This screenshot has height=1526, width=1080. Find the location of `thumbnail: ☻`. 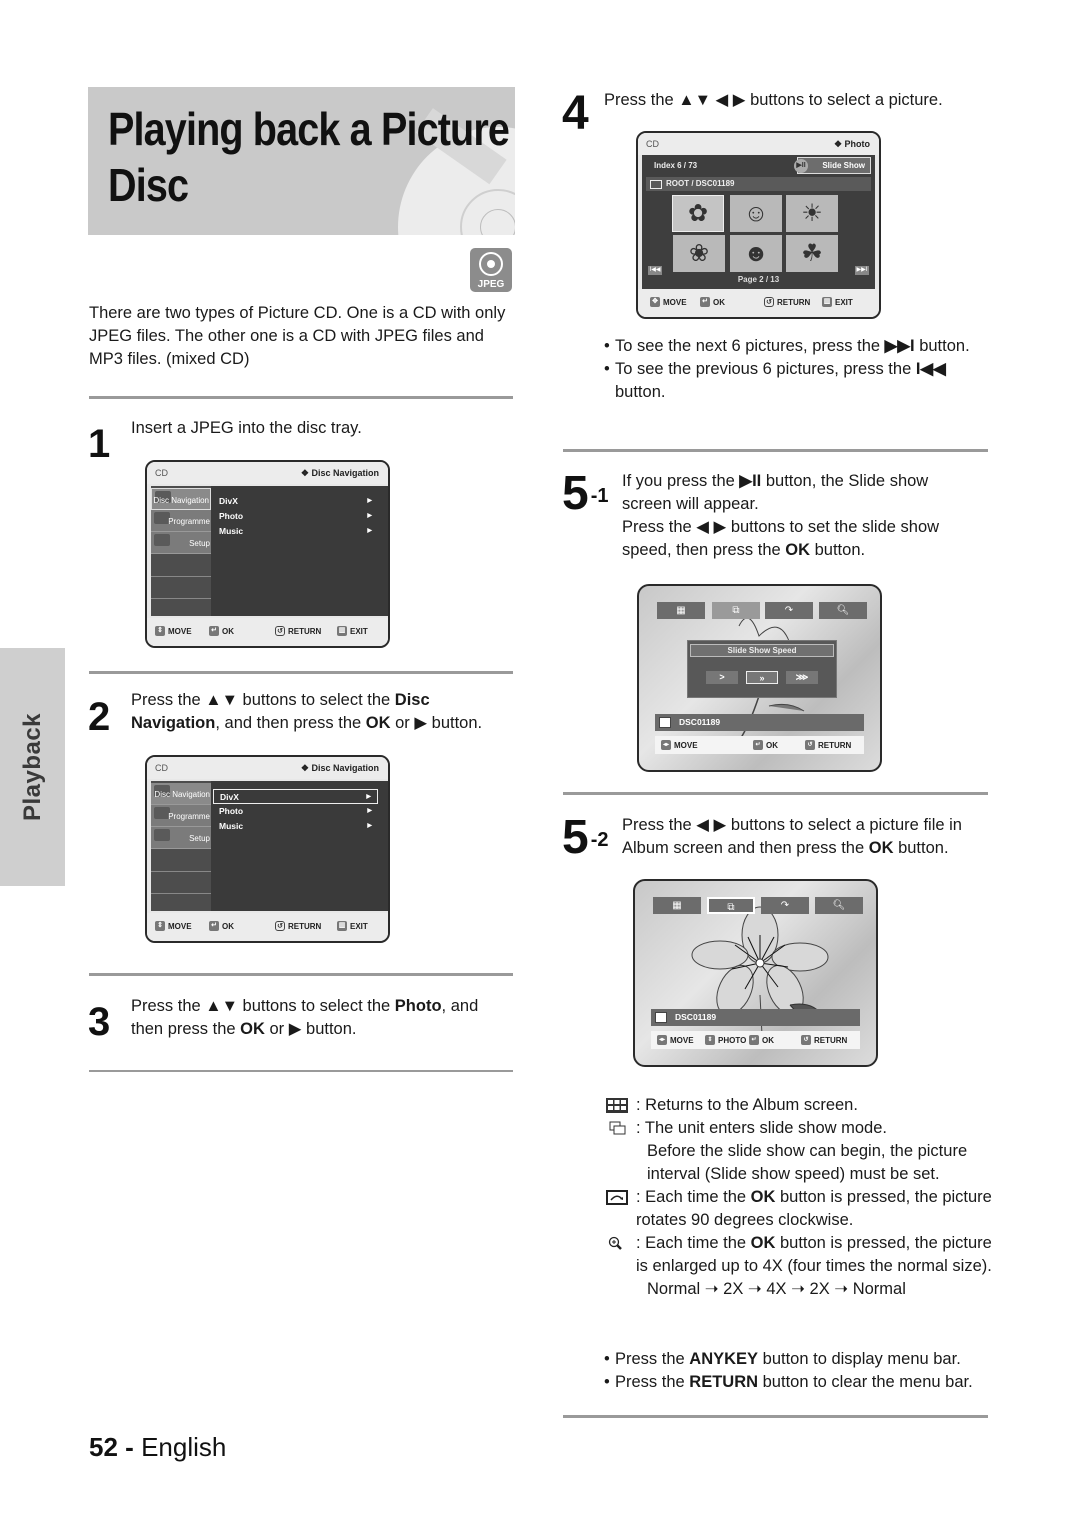

thumbnail: ☻ is located at coordinates (756, 253).